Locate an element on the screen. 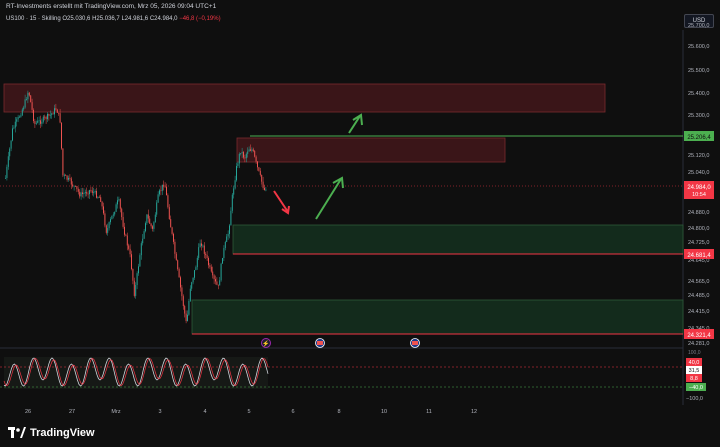 This screenshot has height=447, width=720. resistance-zone-upper is located at coordinates (304, 98).